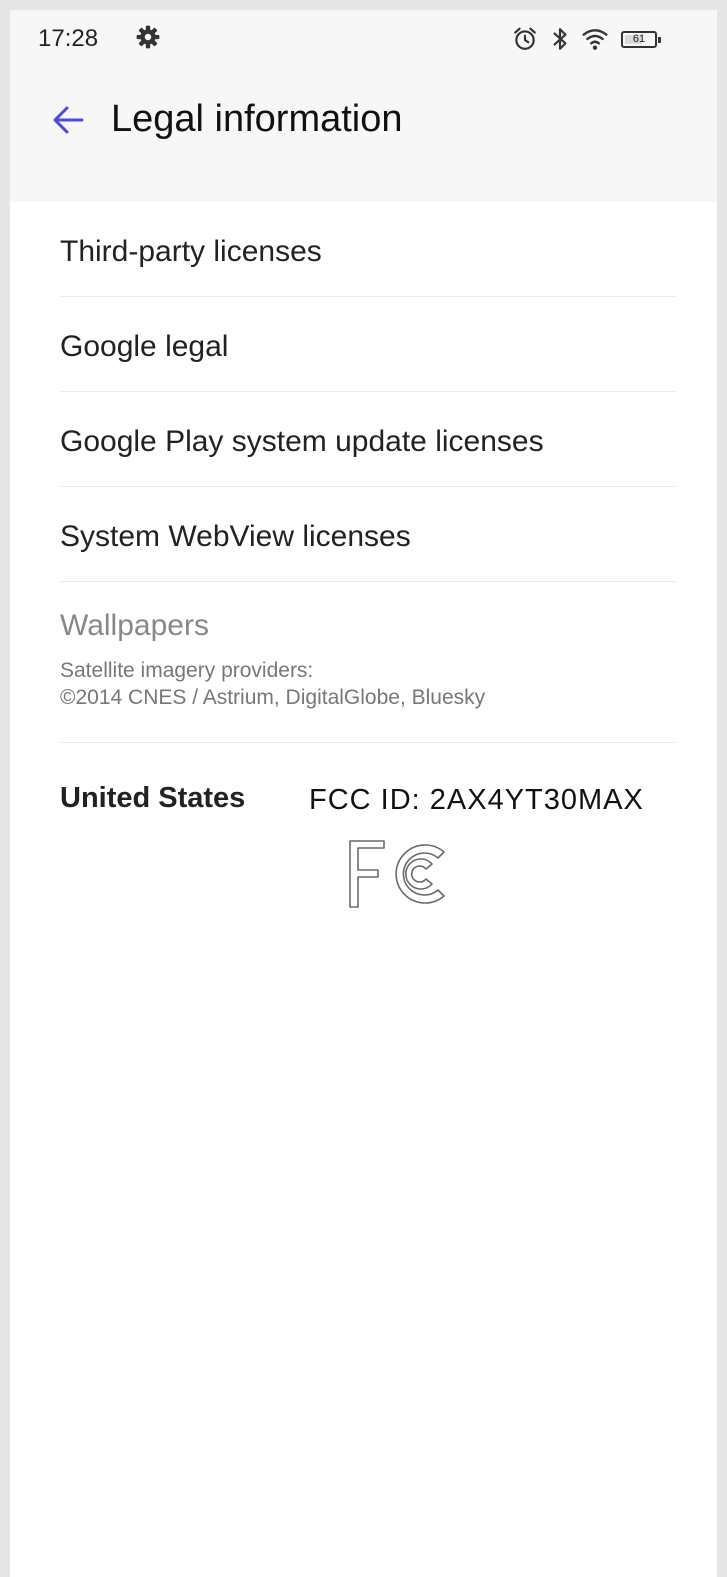 The height and width of the screenshot is (1577, 727). I want to click on back-arrow-icon, so click(68, 120).